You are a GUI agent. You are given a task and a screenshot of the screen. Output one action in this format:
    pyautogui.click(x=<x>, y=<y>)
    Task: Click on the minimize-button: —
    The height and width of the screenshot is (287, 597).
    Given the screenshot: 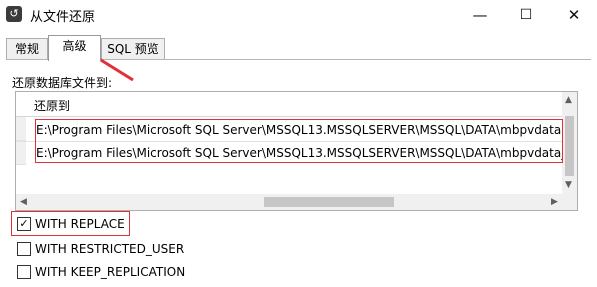 What is the action you would take?
    pyautogui.click(x=480, y=15)
    